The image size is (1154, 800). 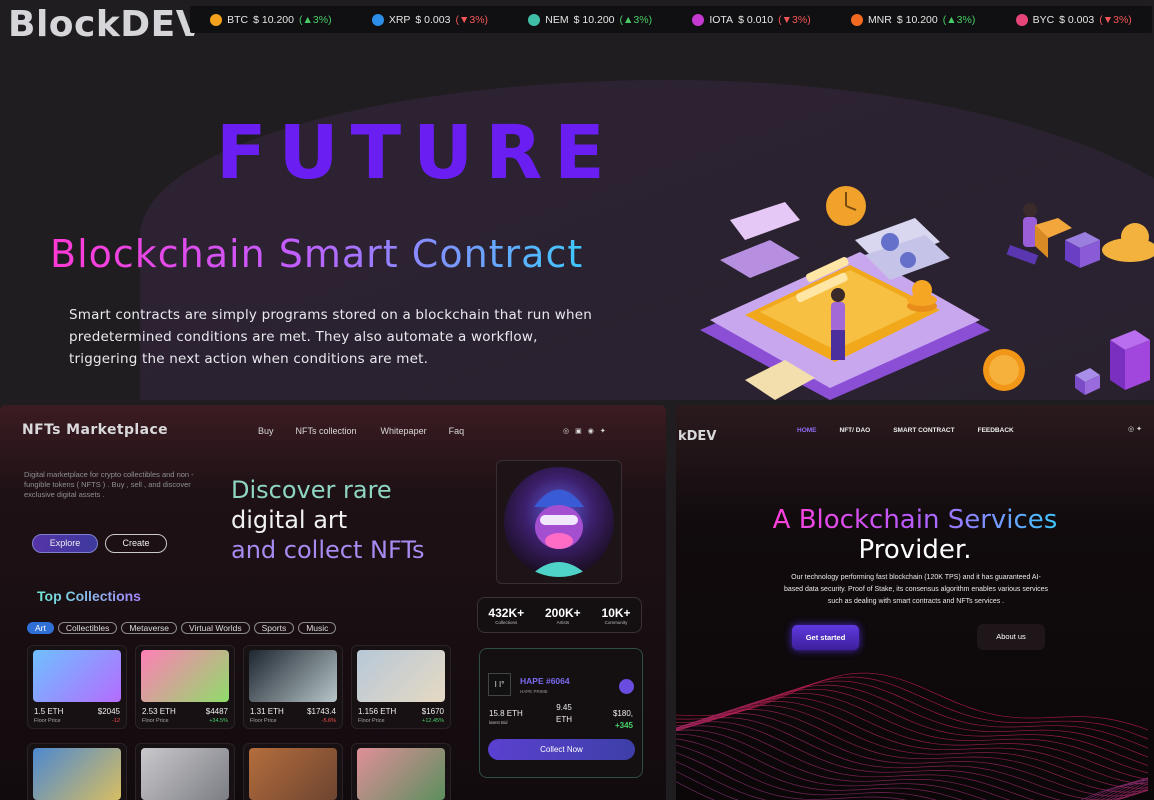 What do you see at coordinates (108, 711) in the screenshot?
I see `card-usd: $2045` at bounding box center [108, 711].